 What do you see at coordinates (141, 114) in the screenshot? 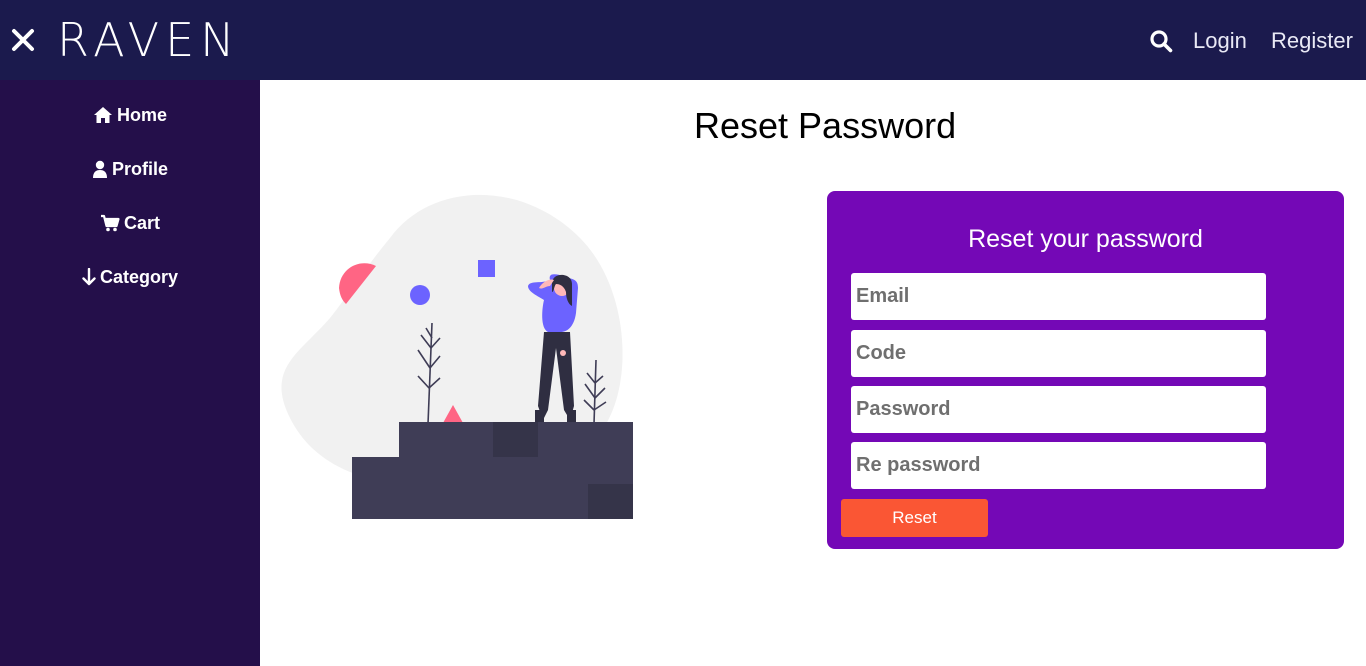
I see `sidebar-item-label: Home` at bounding box center [141, 114].